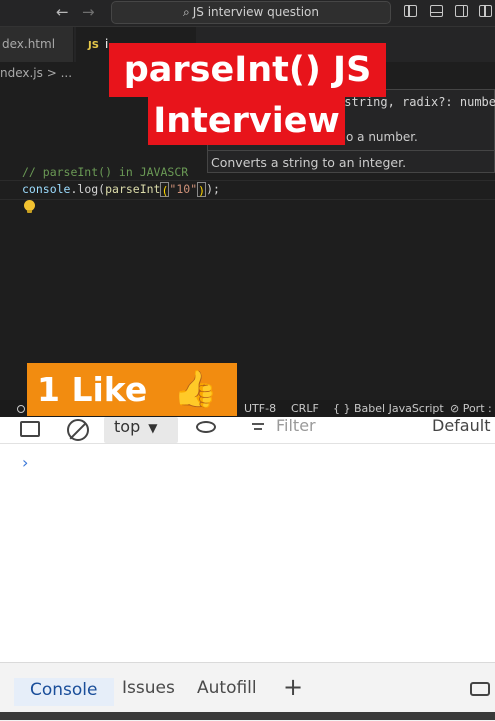  What do you see at coordinates (195, 389) in the screenshot?
I see `thumbs-up-icon: 👍` at bounding box center [195, 389].